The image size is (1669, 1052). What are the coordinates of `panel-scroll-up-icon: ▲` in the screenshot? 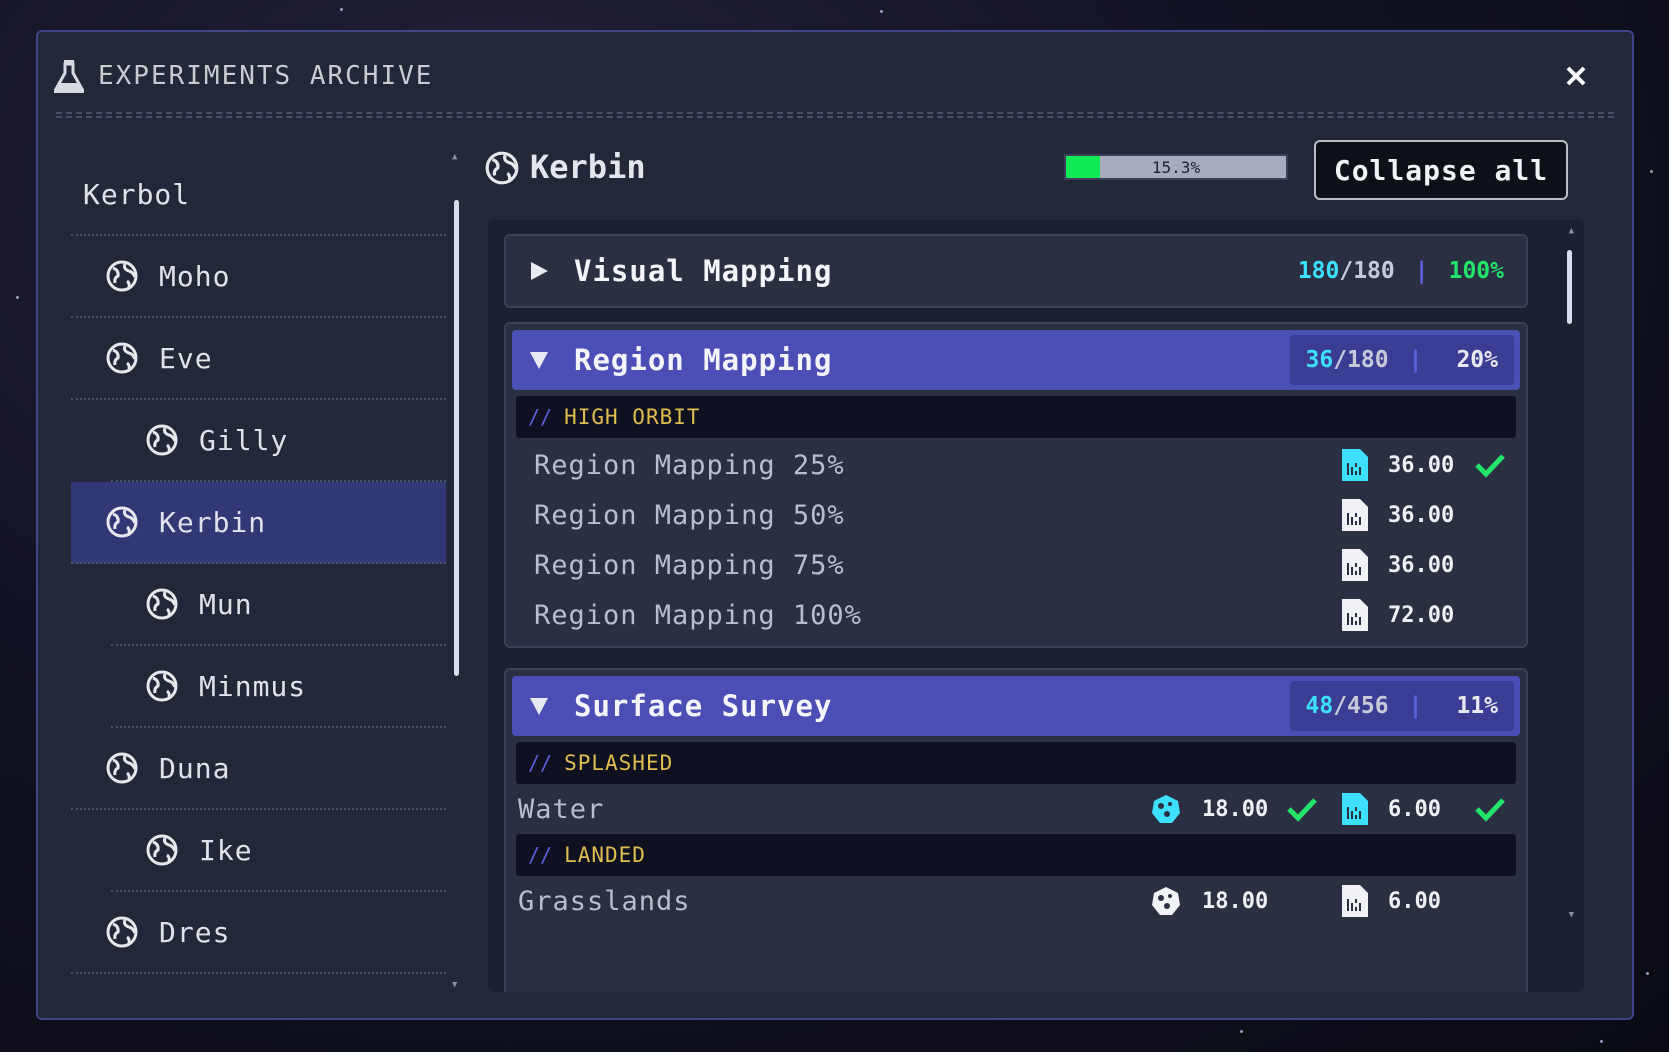 It's located at (1571, 231).